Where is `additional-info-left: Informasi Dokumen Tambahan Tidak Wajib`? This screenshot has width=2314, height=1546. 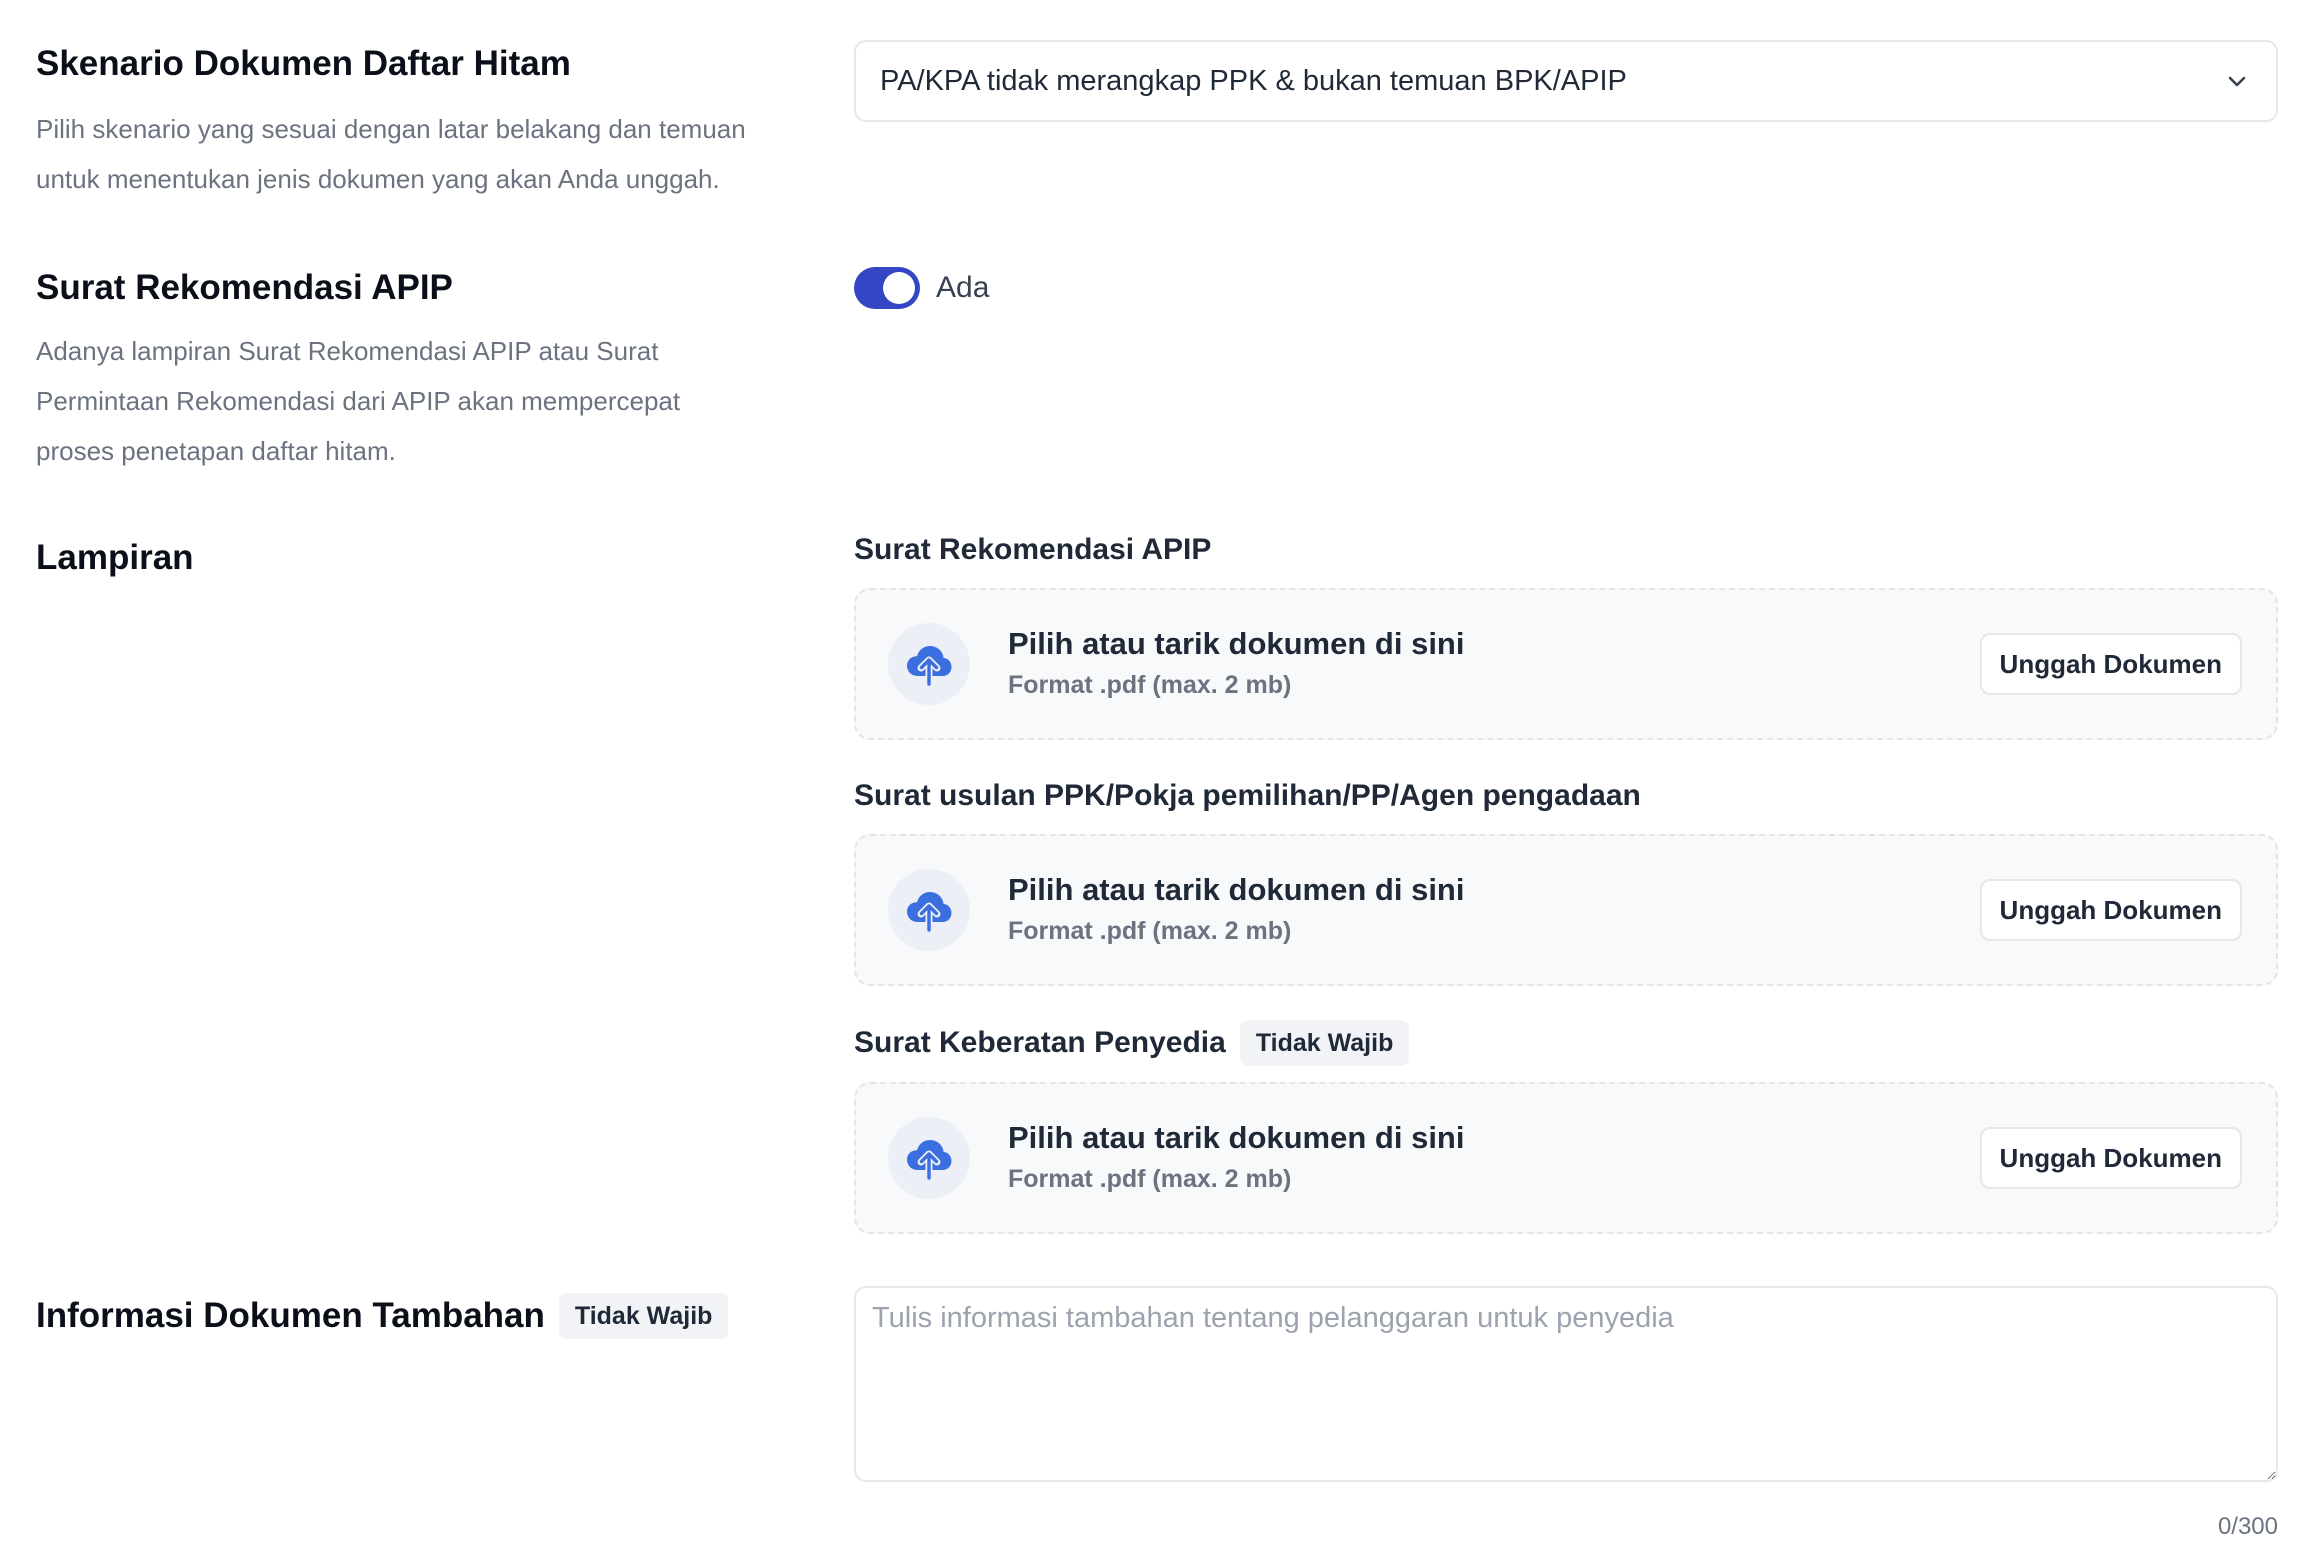 additional-info-left: Informasi Dokumen Tambahan Tidak Wajib is located at coordinates (445, 1313).